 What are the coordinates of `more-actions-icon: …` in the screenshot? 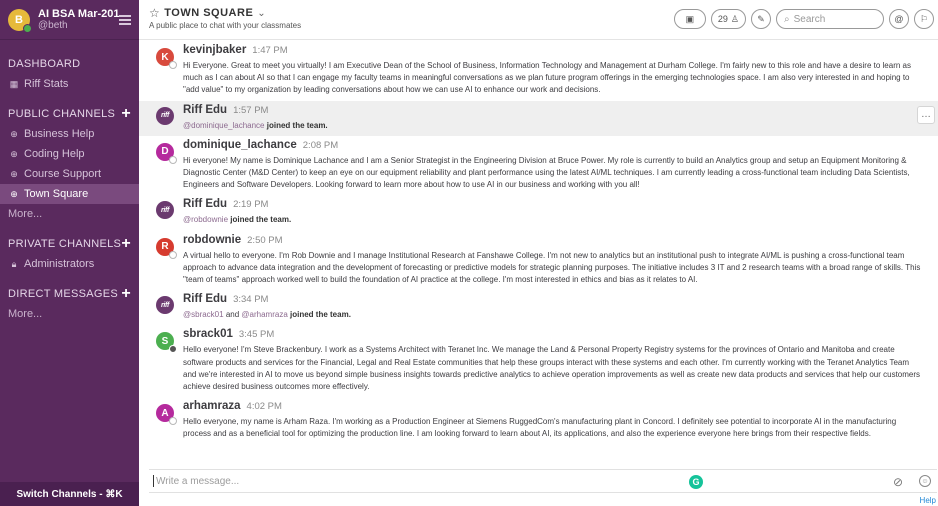 It's located at (926, 114).